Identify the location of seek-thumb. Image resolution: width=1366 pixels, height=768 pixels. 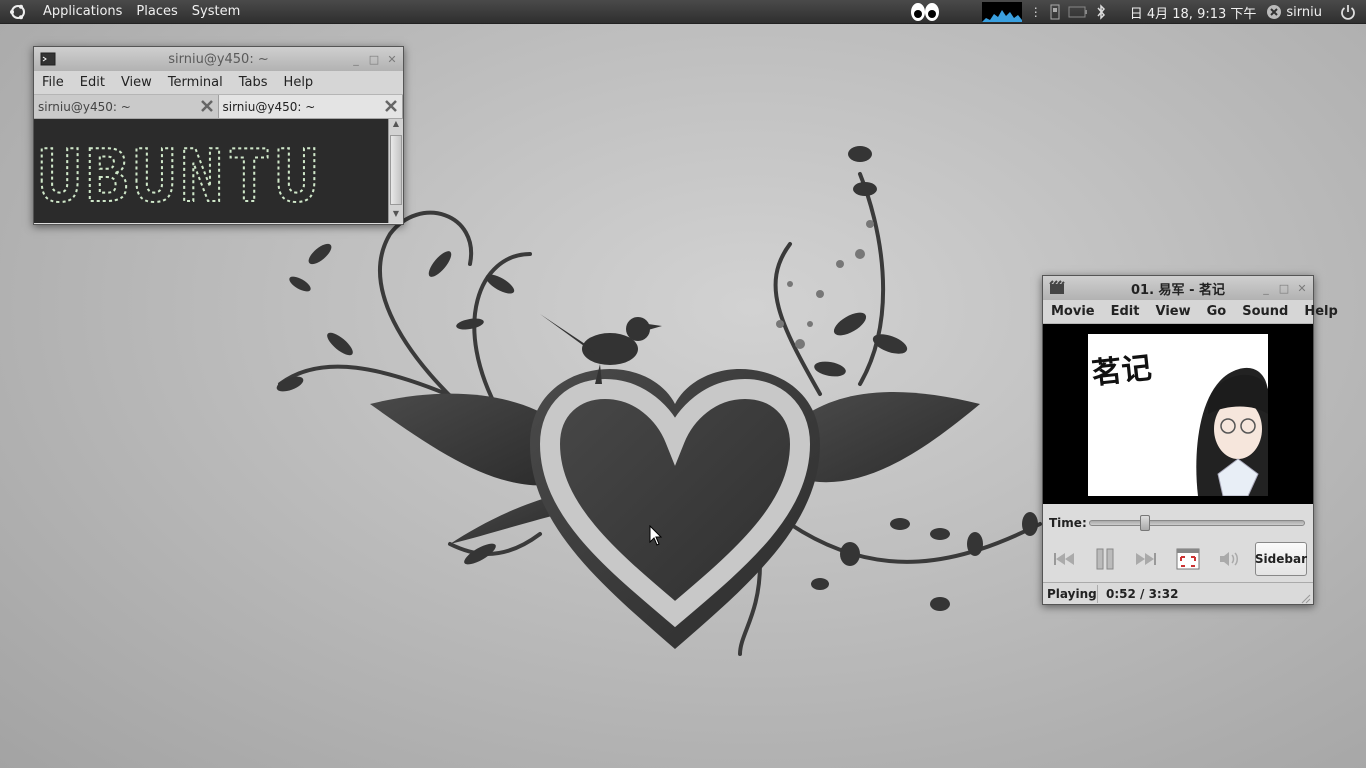
(1145, 523).